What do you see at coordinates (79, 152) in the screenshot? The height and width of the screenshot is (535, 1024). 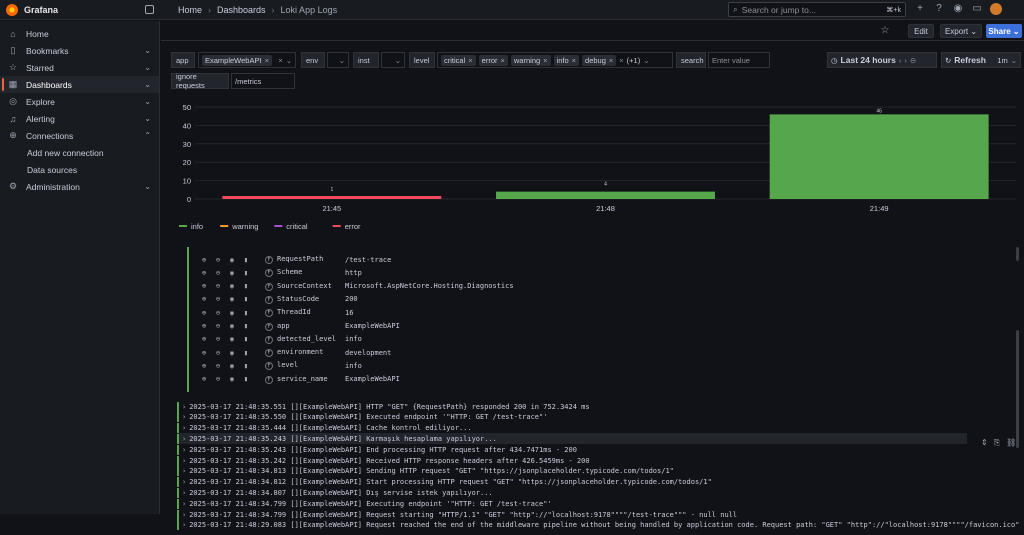 I see `sidebar-item-add-new-connection: Add new connection` at bounding box center [79, 152].